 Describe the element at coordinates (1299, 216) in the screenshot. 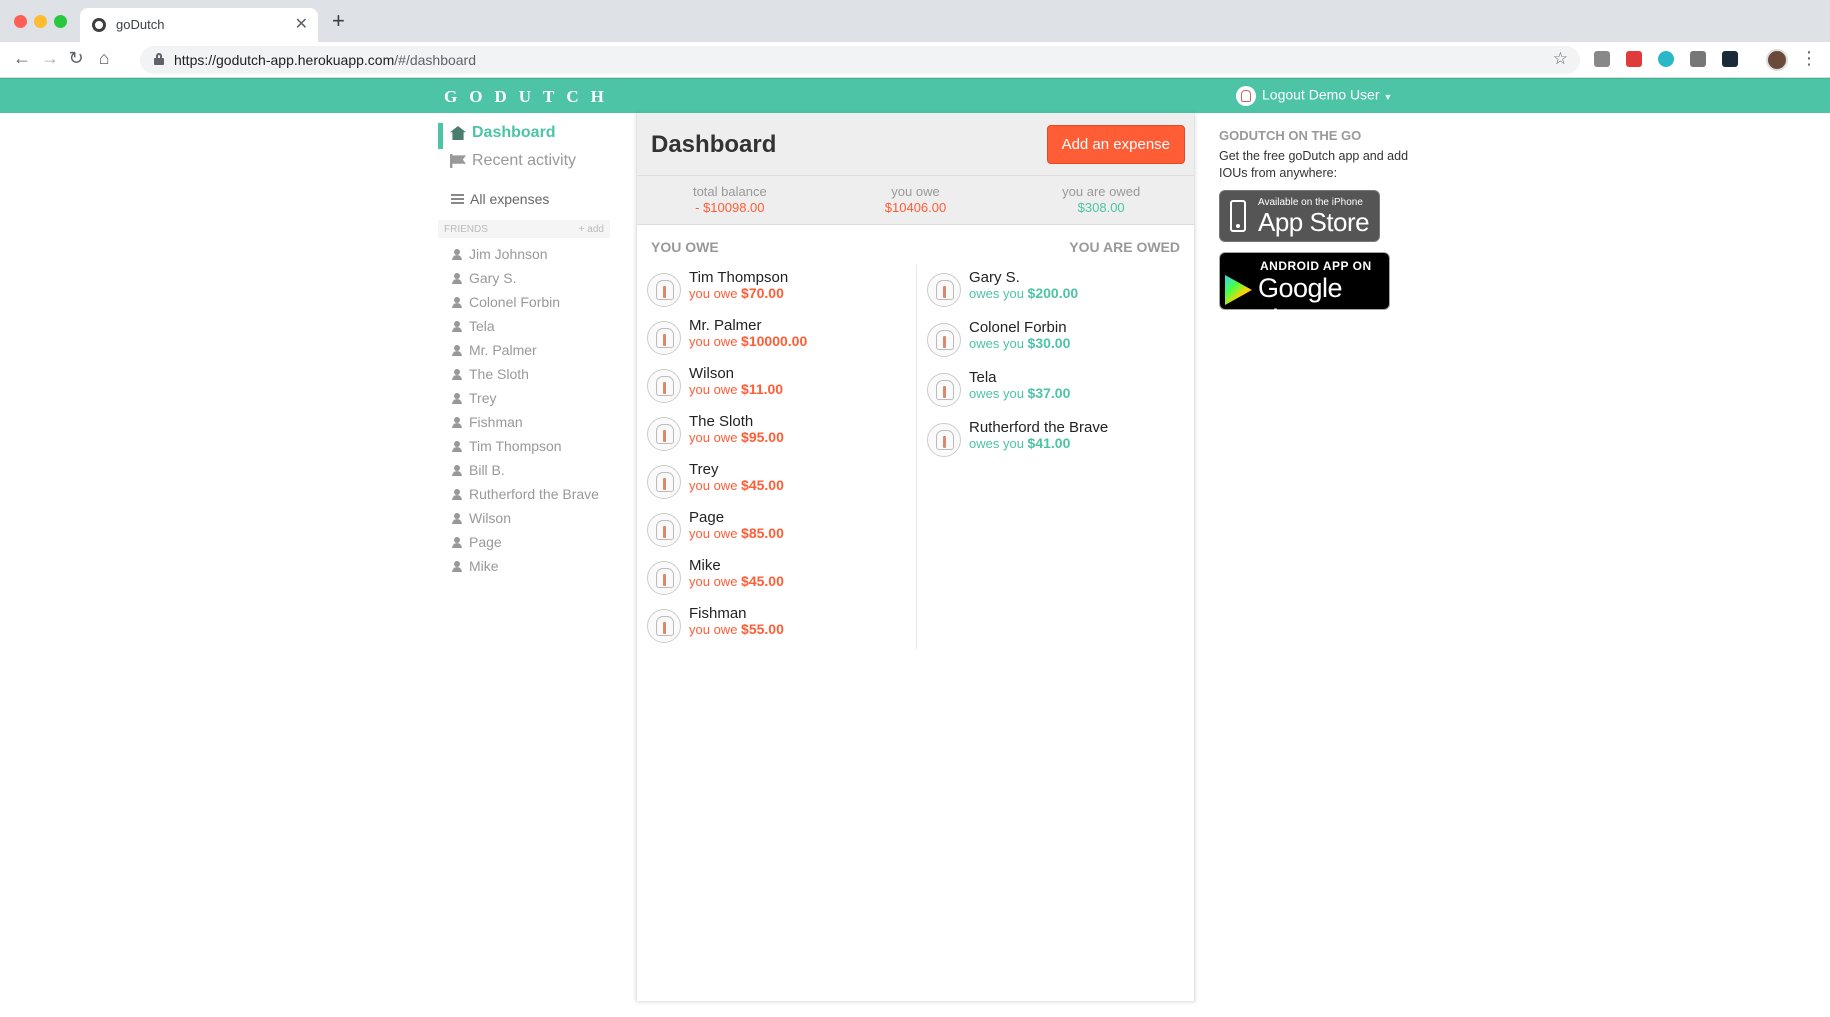

I see `app-store-badge: Available on the iPhone App Store` at that location.